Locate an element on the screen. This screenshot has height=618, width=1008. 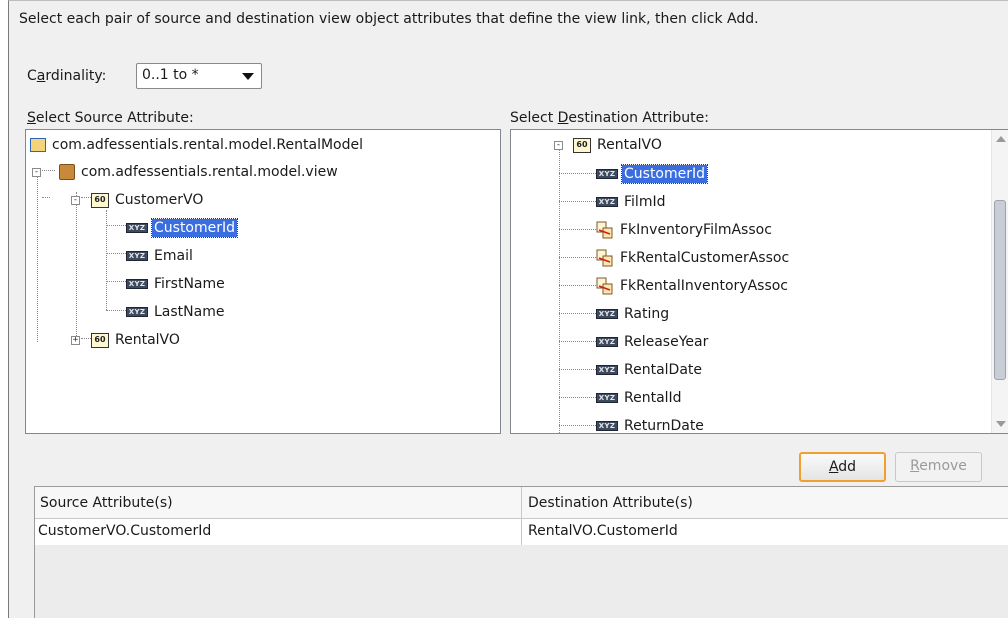
vertical-scrollbar is located at coordinates (999, 281).